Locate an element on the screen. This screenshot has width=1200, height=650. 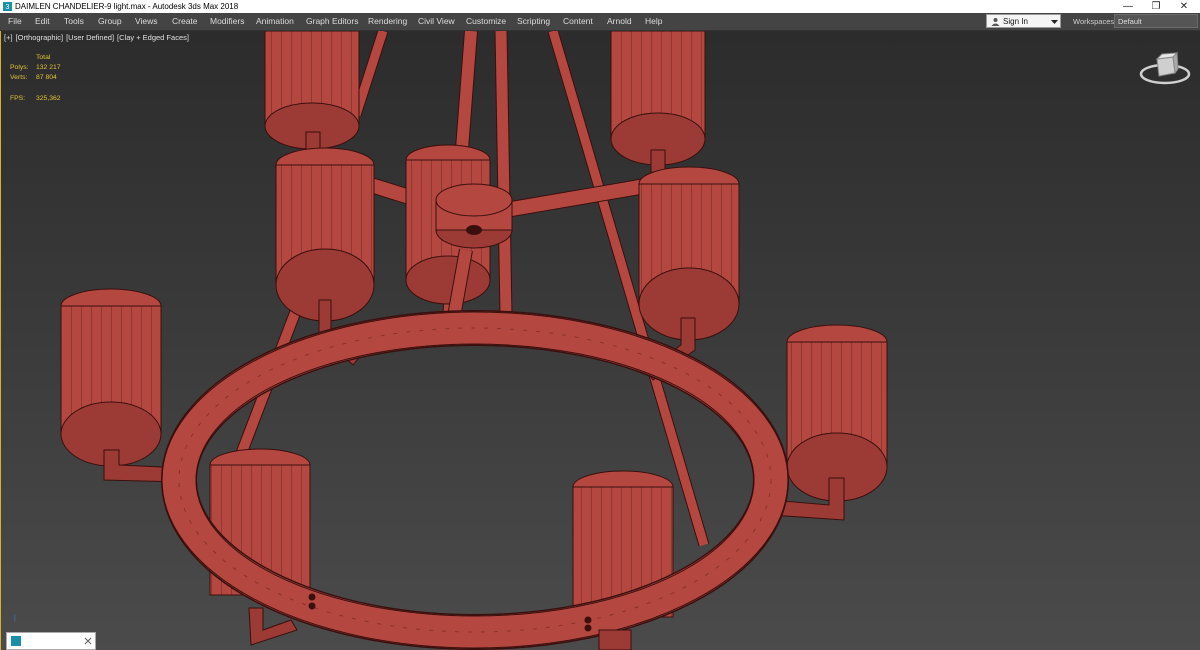
hub is located at coordinates (474, 216).